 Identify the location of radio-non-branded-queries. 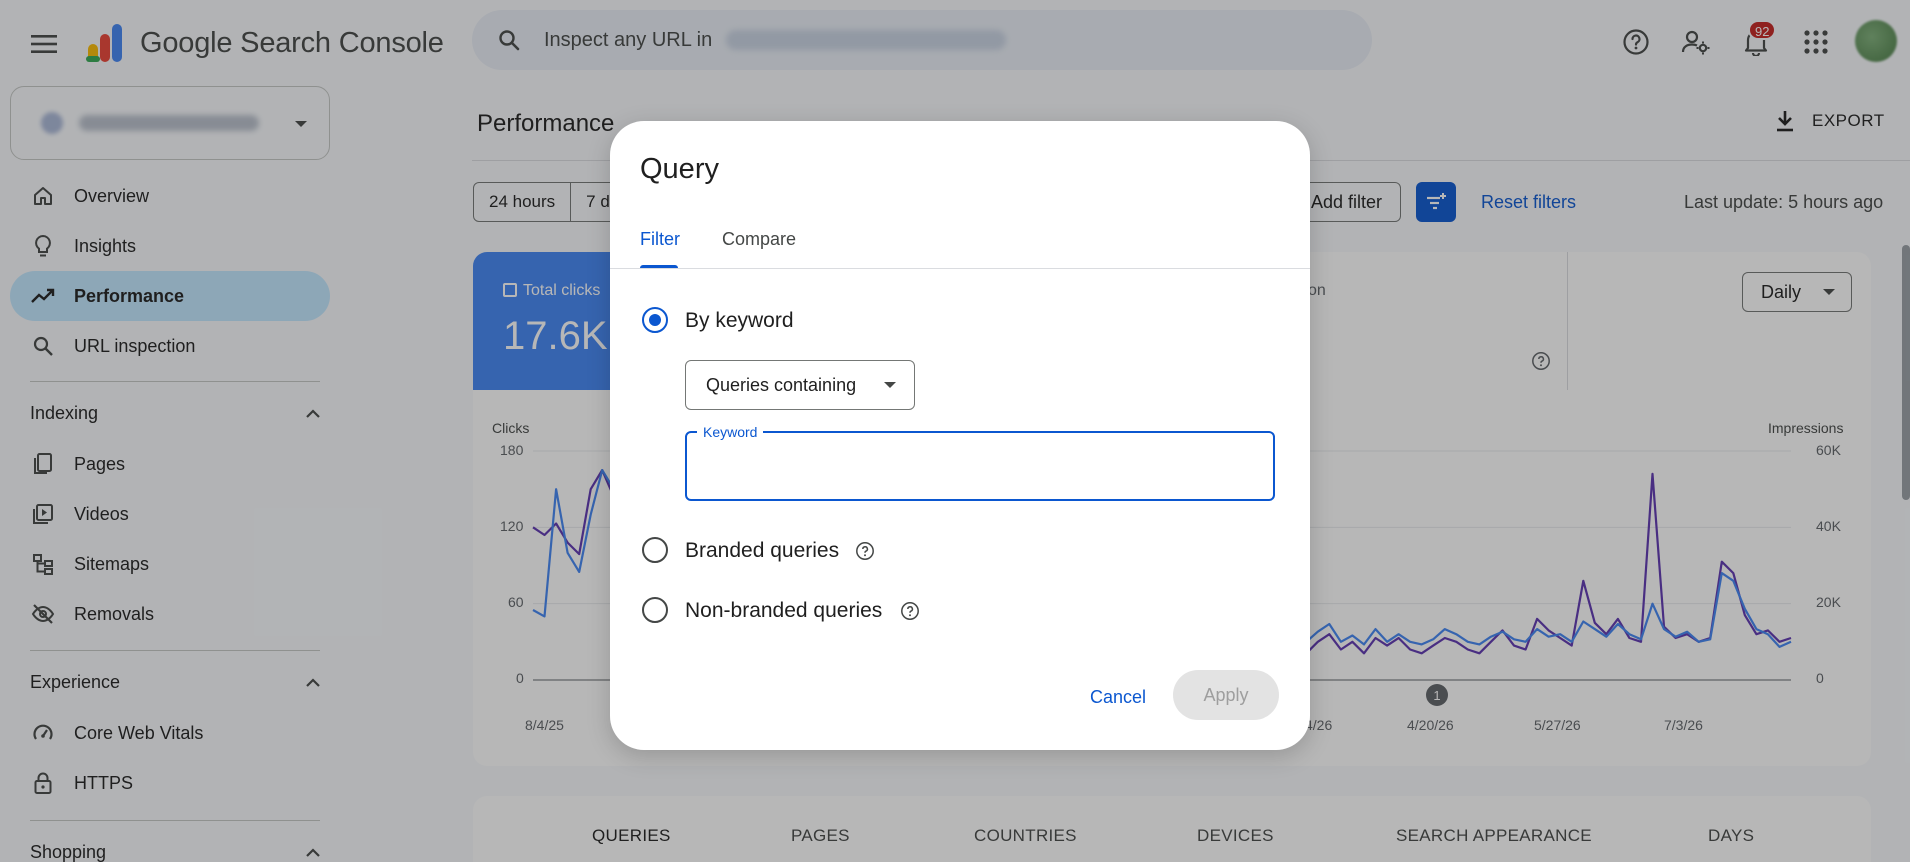
(655, 610).